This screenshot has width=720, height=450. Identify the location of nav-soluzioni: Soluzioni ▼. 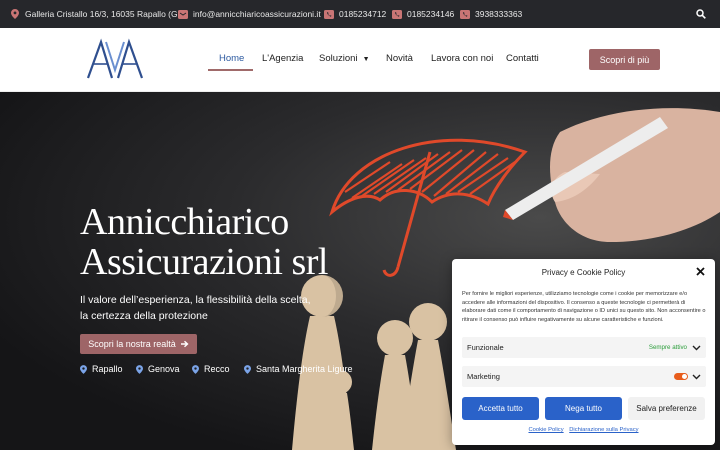
(344, 58).